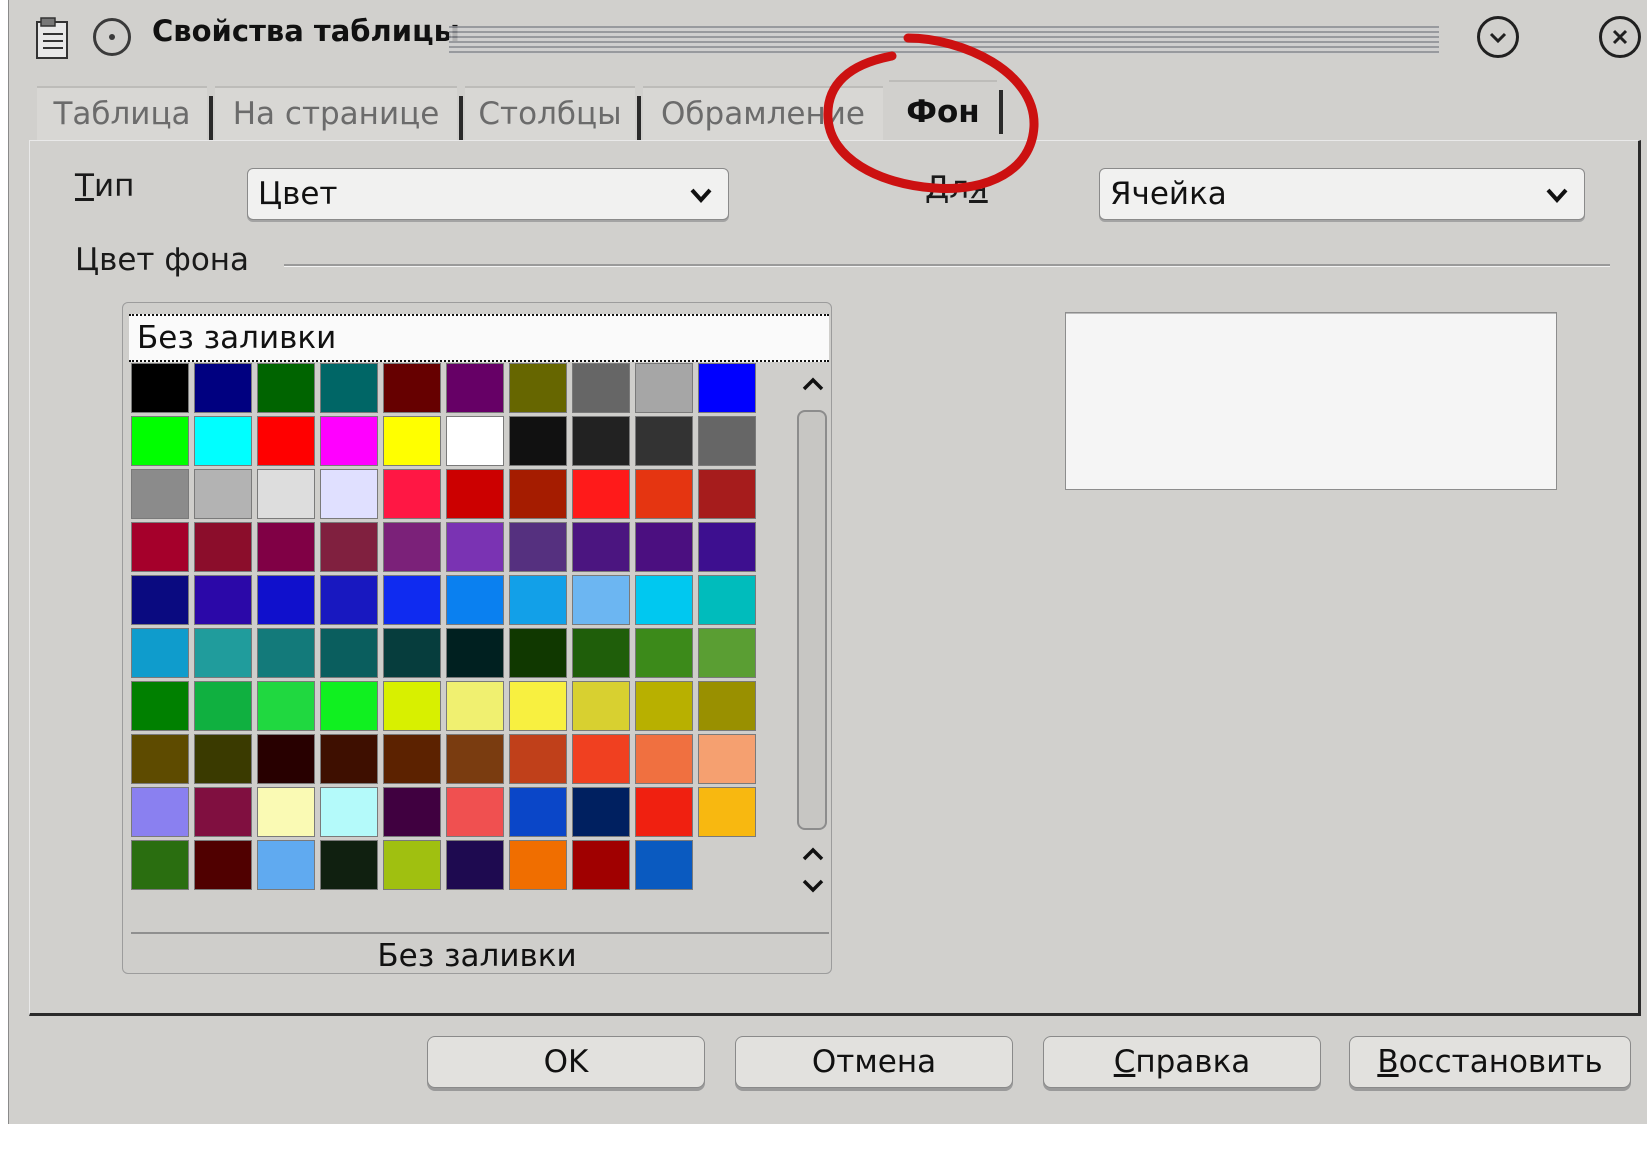 The image size is (1650, 1172). I want to click on for-select: Ячейка, so click(1342, 194).